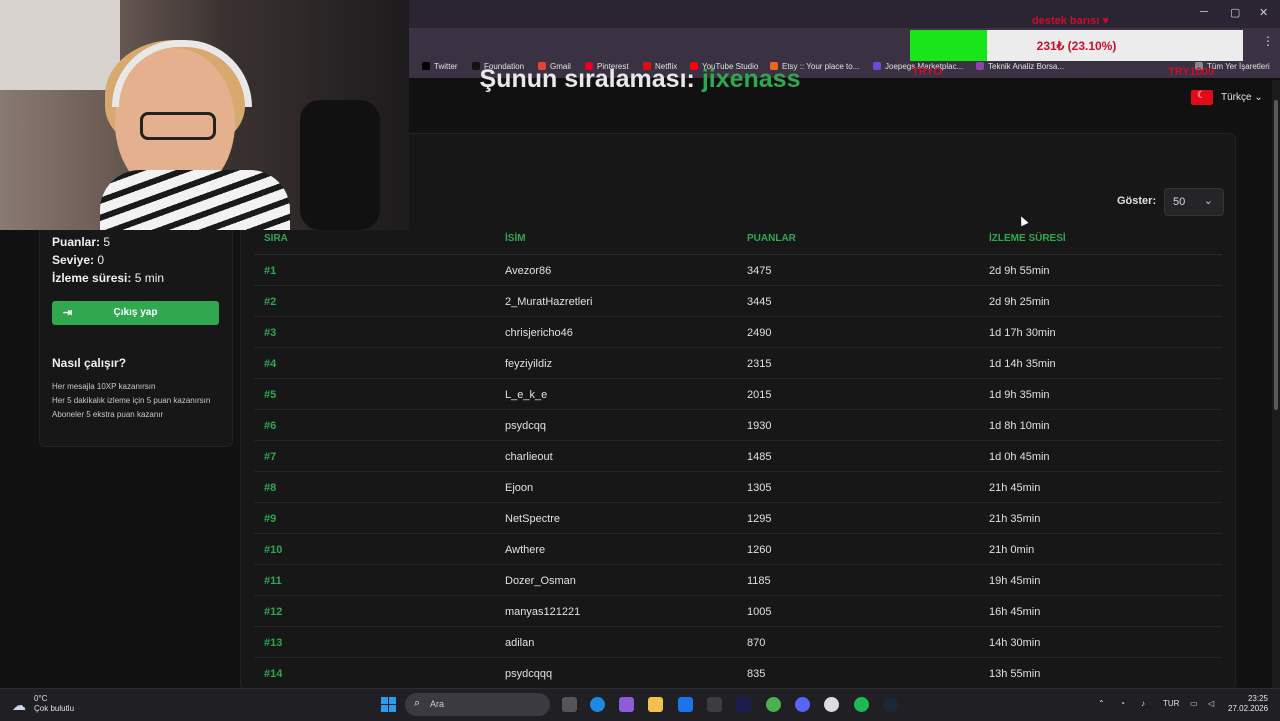  What do you see at coordinates (759, 271) in the screenshot?
I see `points-cell: 3475` at bounding box center [759, 271].